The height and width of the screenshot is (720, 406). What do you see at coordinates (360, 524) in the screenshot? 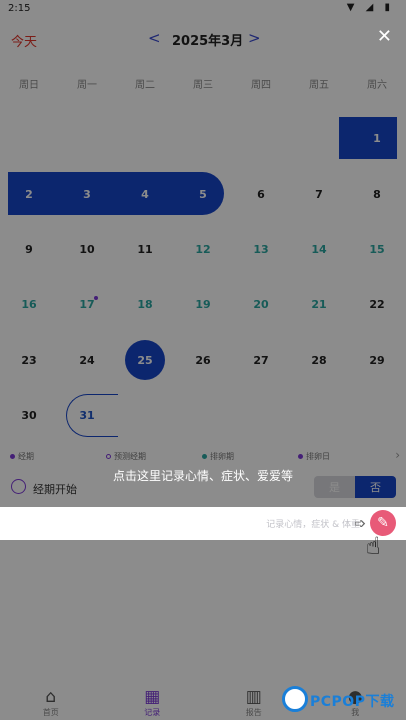
I see `arrow-right-icon: ➩` at bounding box center [360, 524].